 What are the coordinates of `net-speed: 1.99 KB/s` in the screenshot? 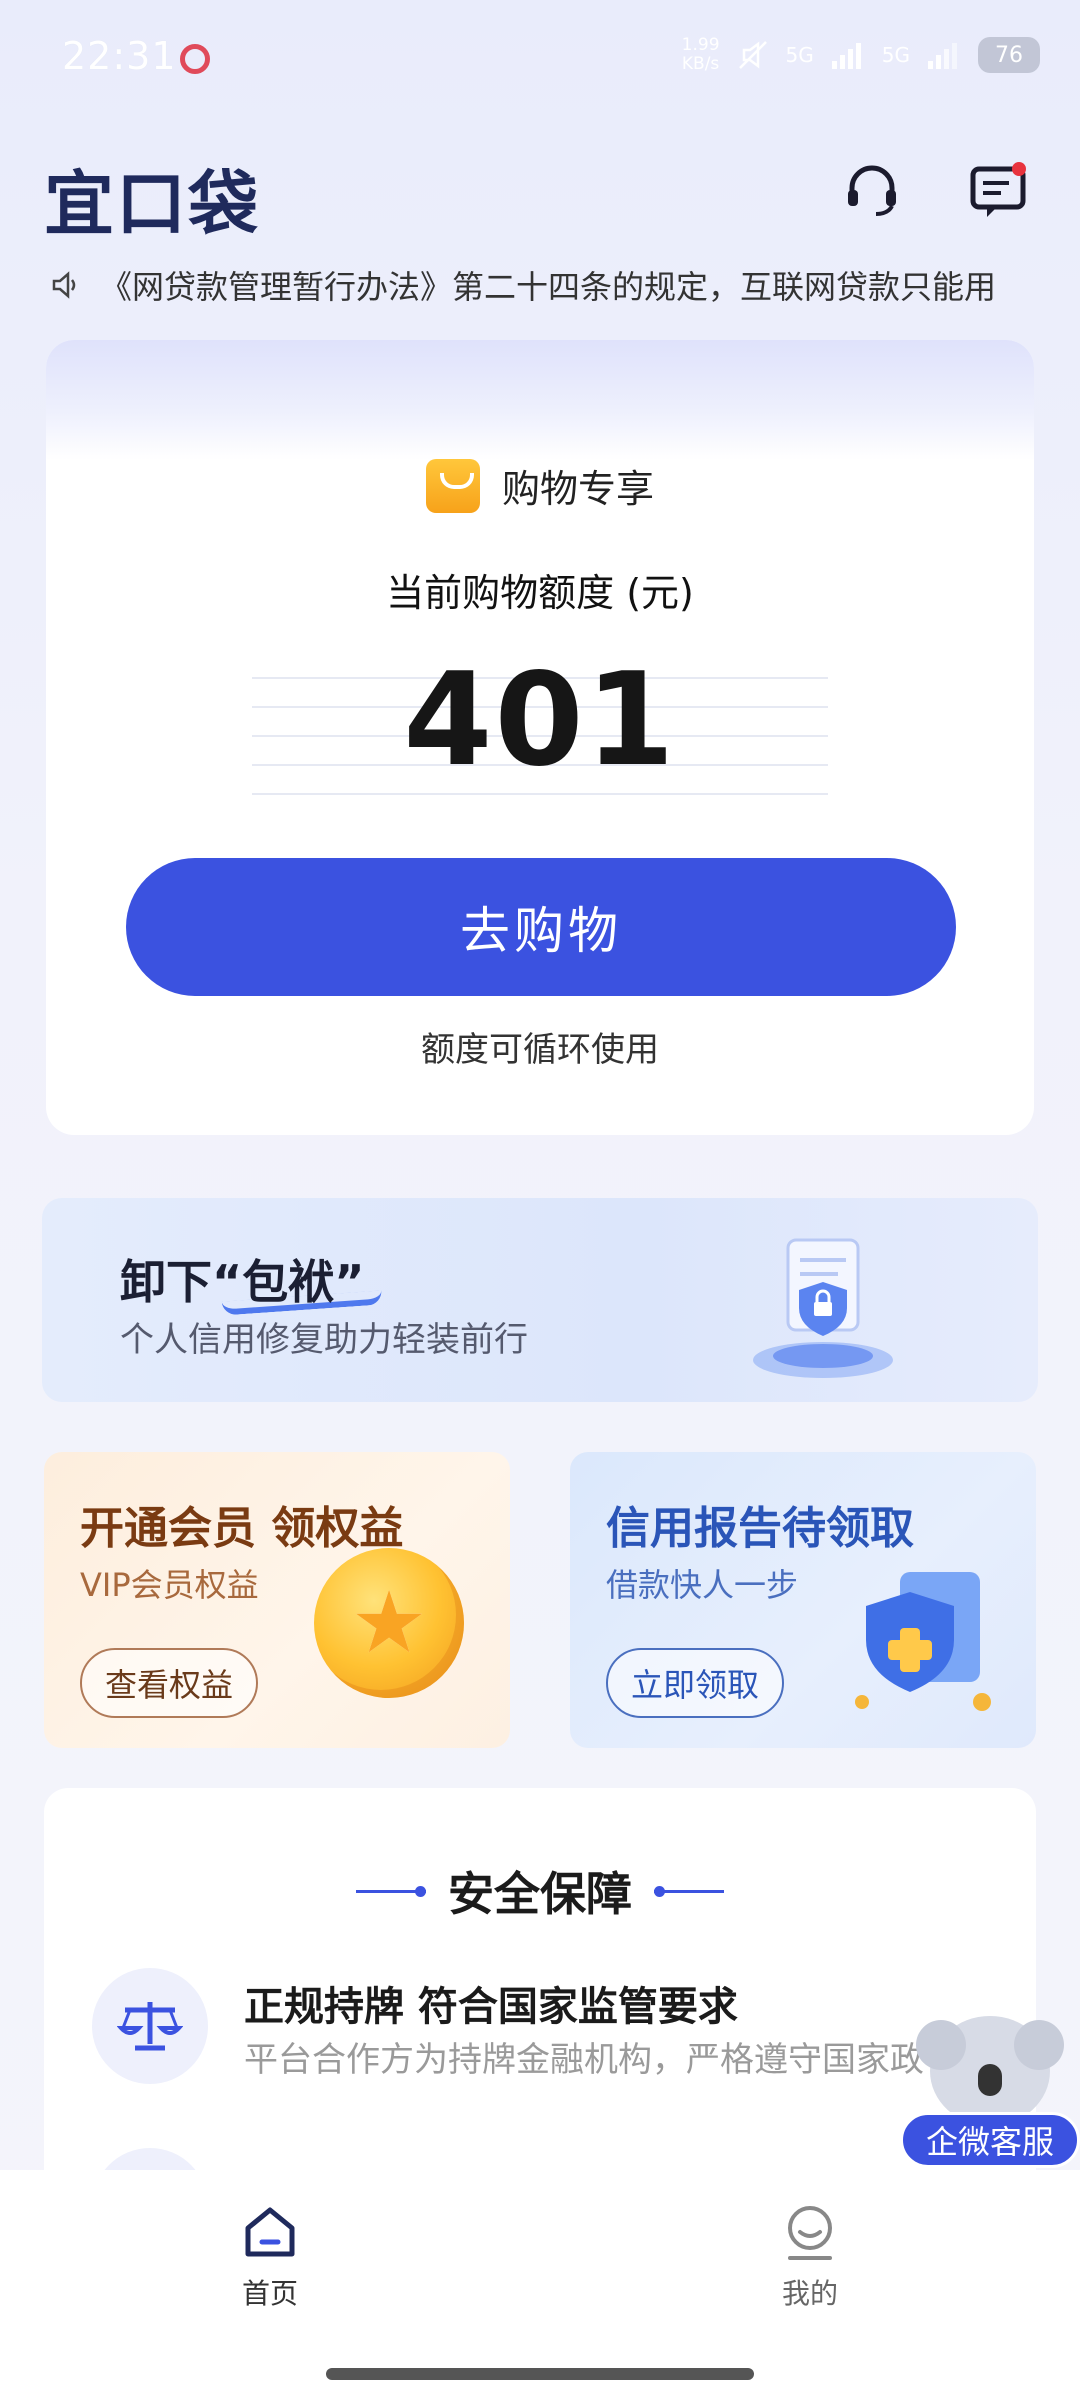 It's located at (700, 54).